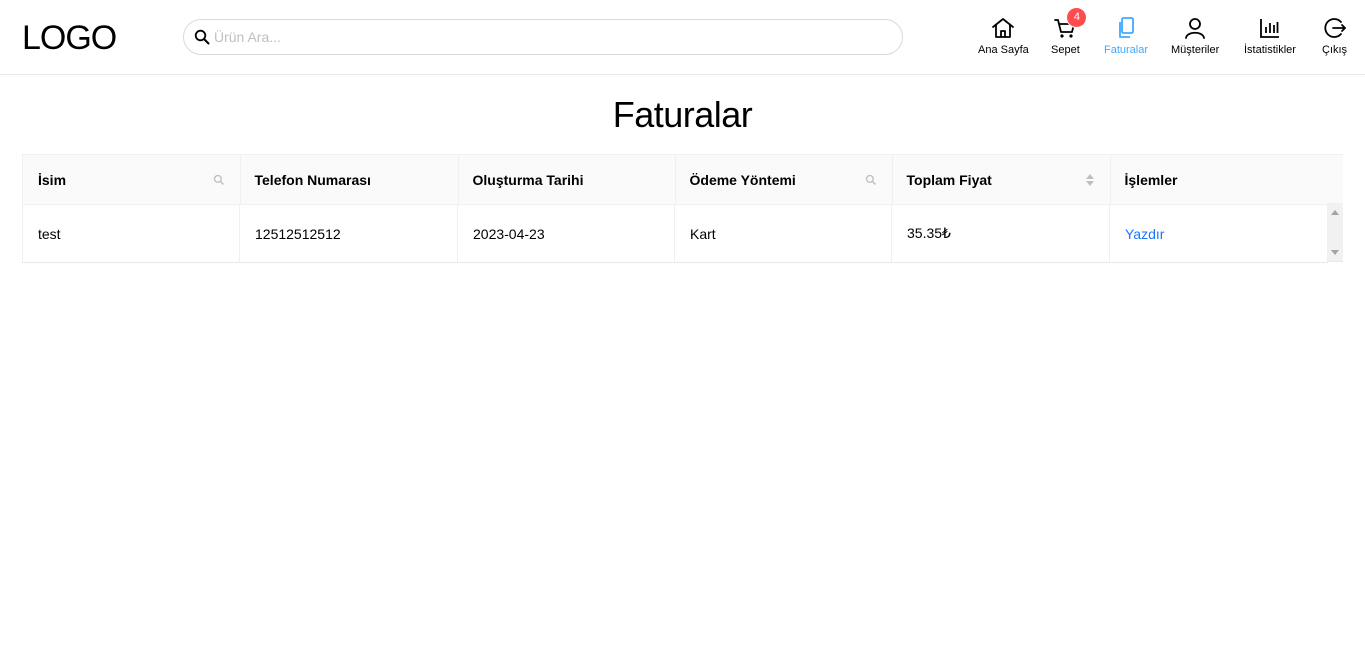 This screenshot has width=1365, height=656. Describe the element at coordinates (949, 179) in the screenshot. I see `column-label-total: Toplam Fiyat` at that location.